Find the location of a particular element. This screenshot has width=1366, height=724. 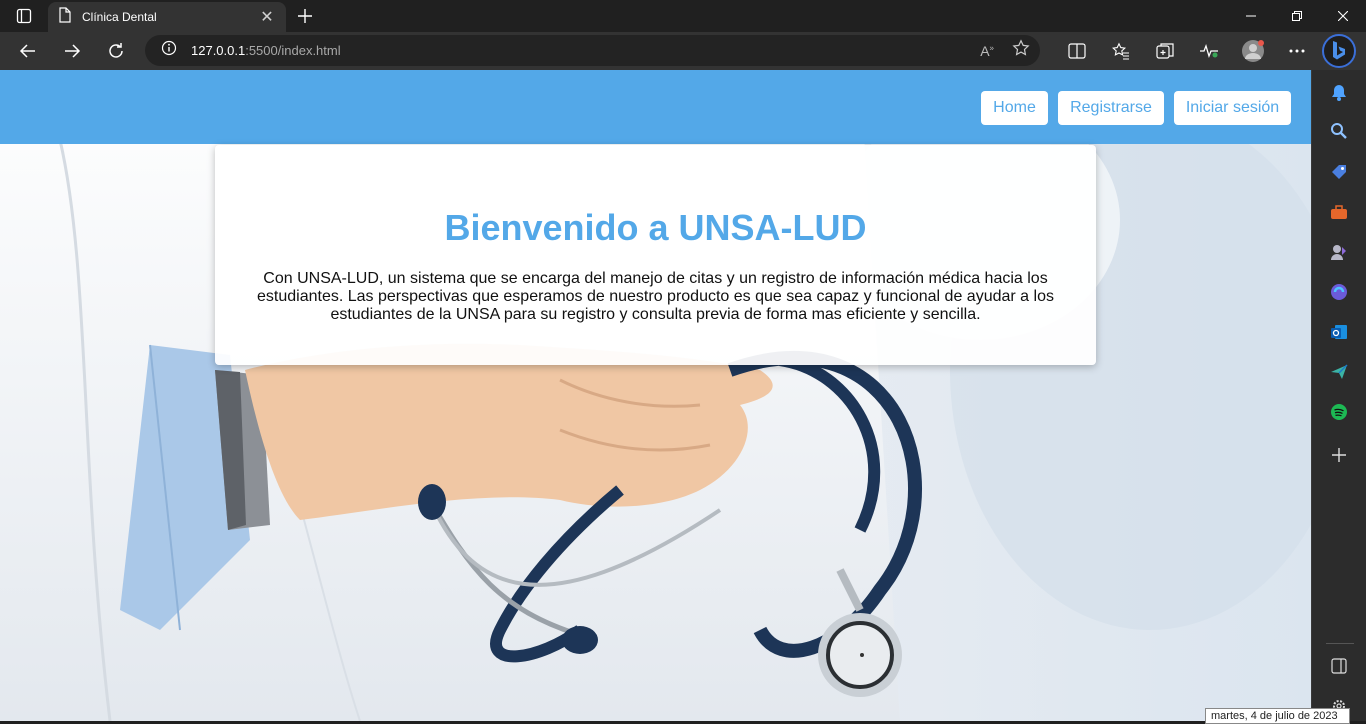

close-window-button is located at coordinates (1343, 16).